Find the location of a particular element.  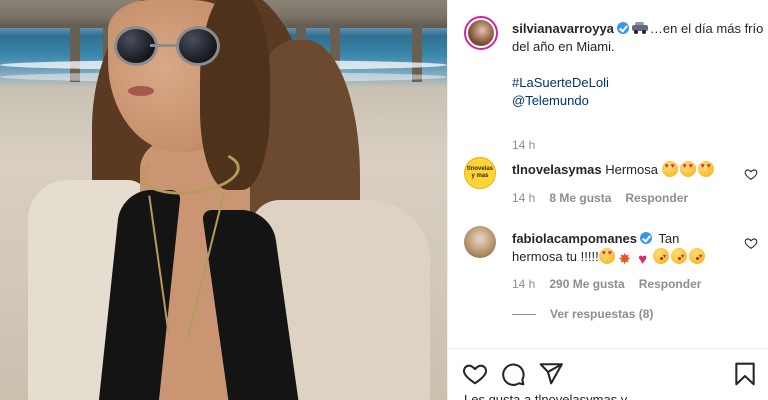

comment-bubble-icon is located at coordinates (513, 374).